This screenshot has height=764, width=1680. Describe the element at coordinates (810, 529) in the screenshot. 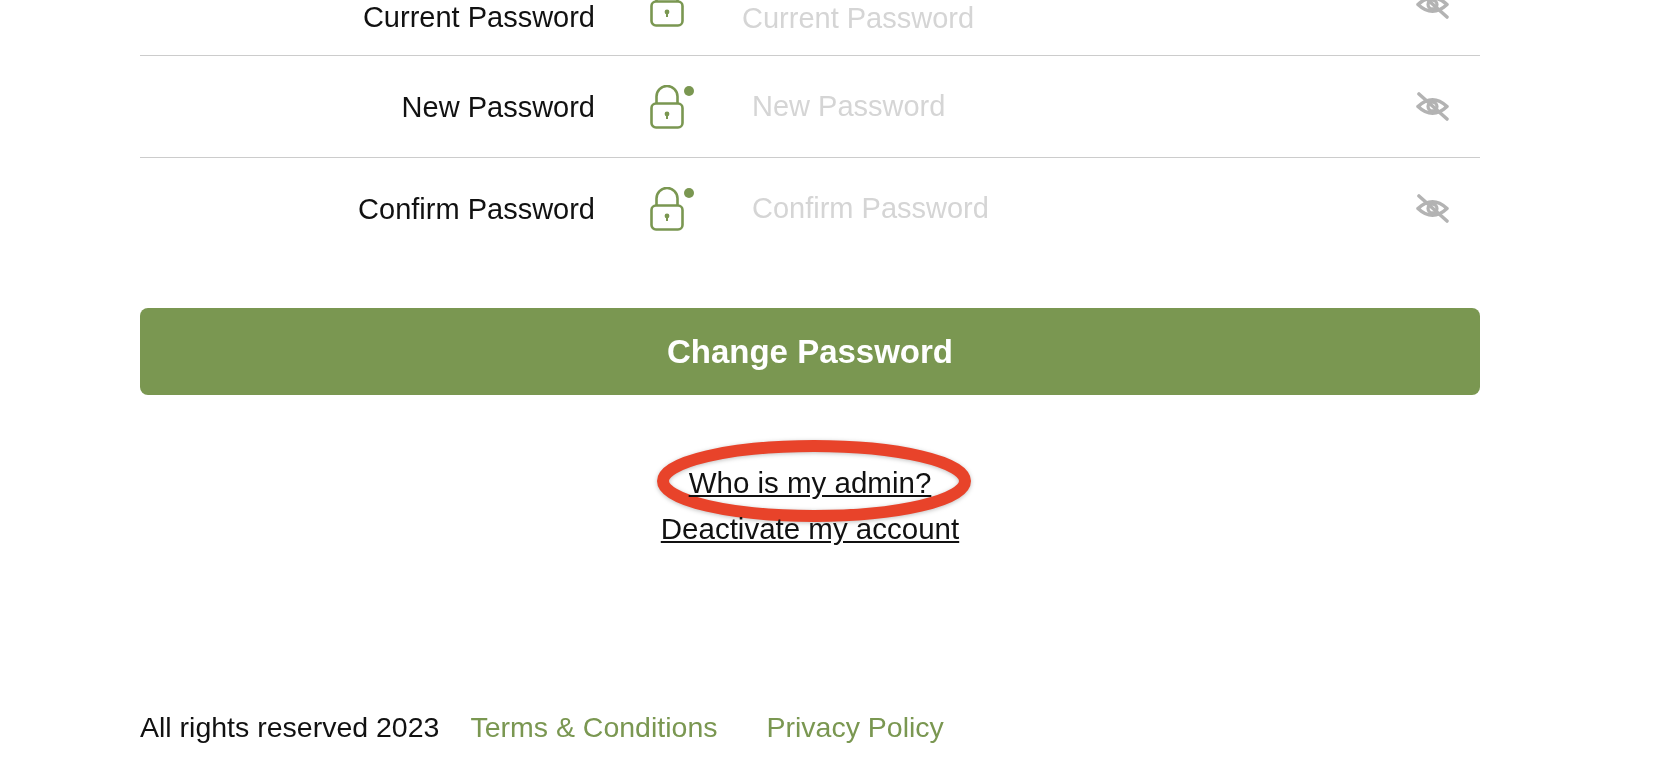

I see `text-link: Deactivate my account` at that location.